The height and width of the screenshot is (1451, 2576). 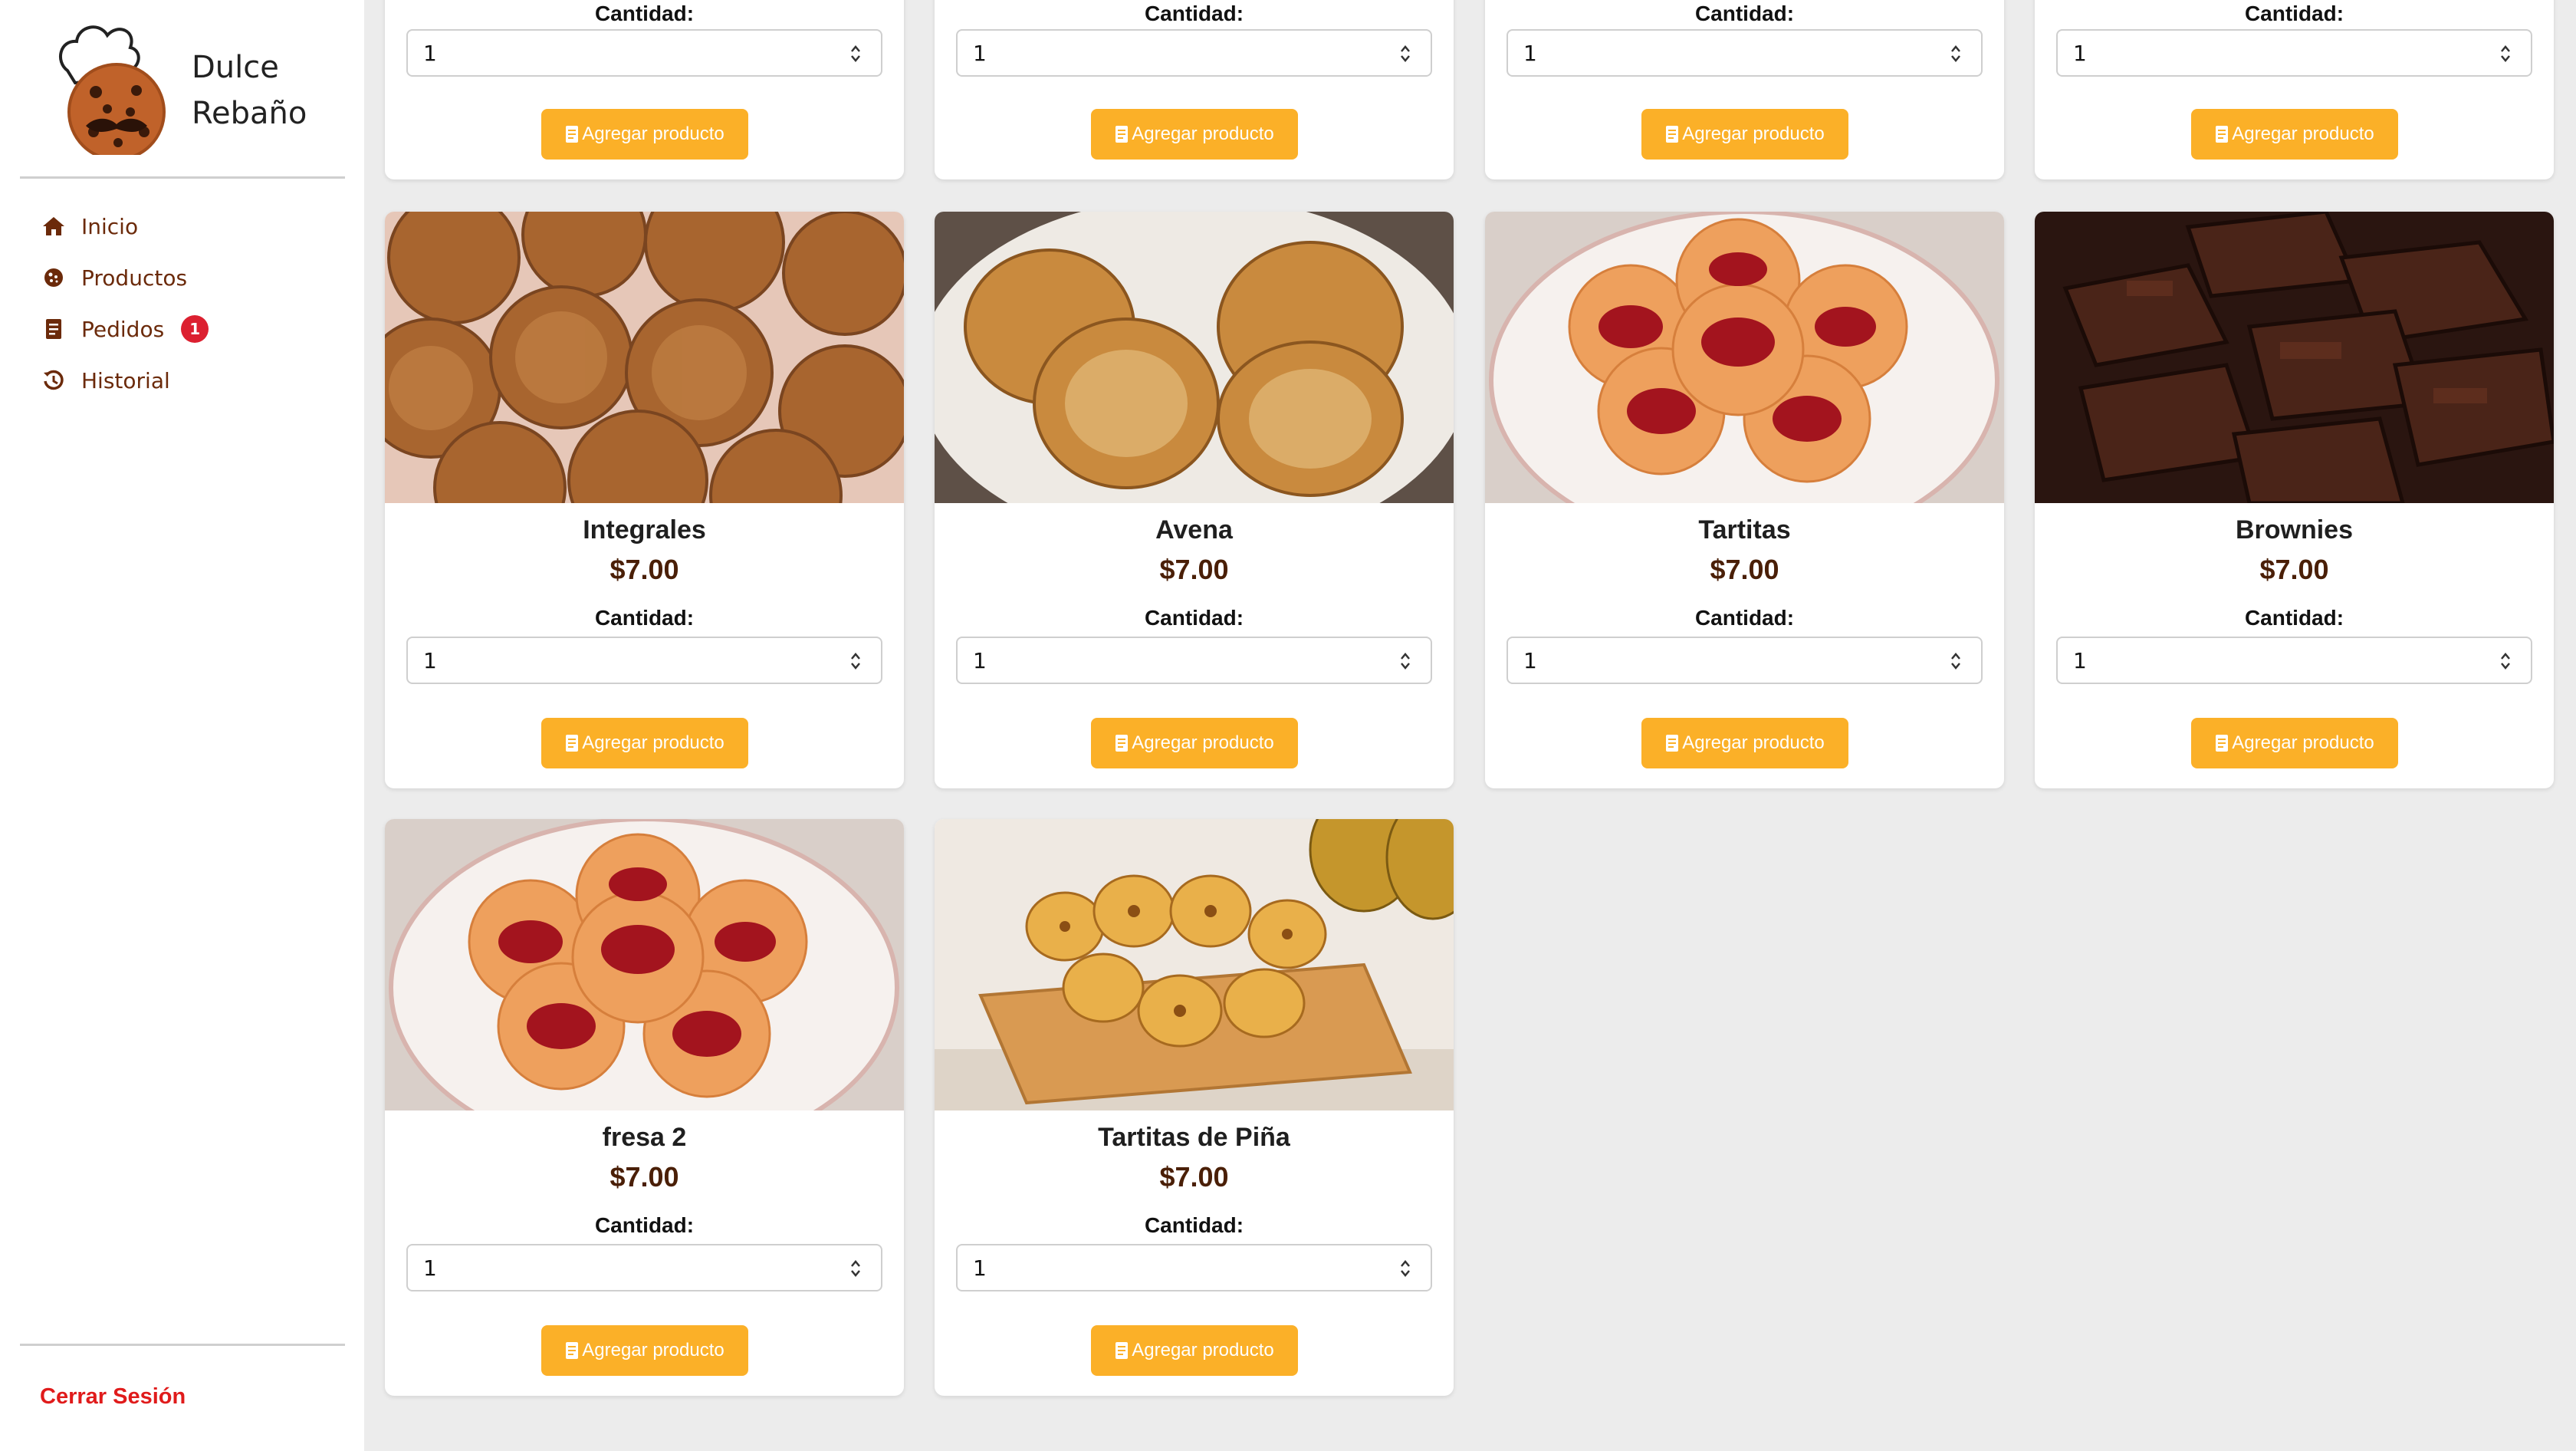 I want to click on product-name: Integrales, so click(x=645, y=530).